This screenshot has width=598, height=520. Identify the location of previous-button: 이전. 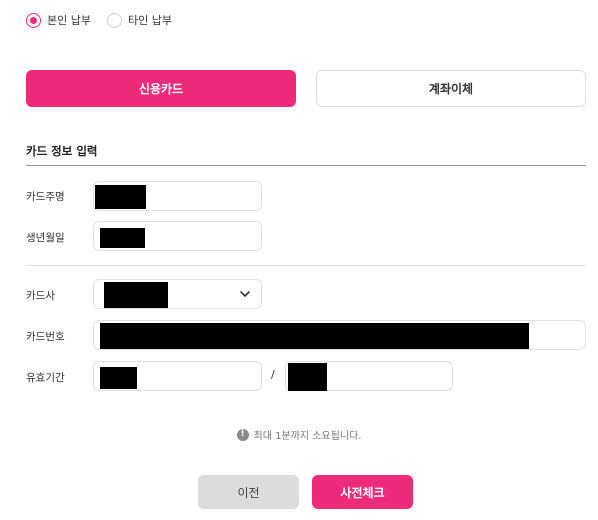
(248, 492).